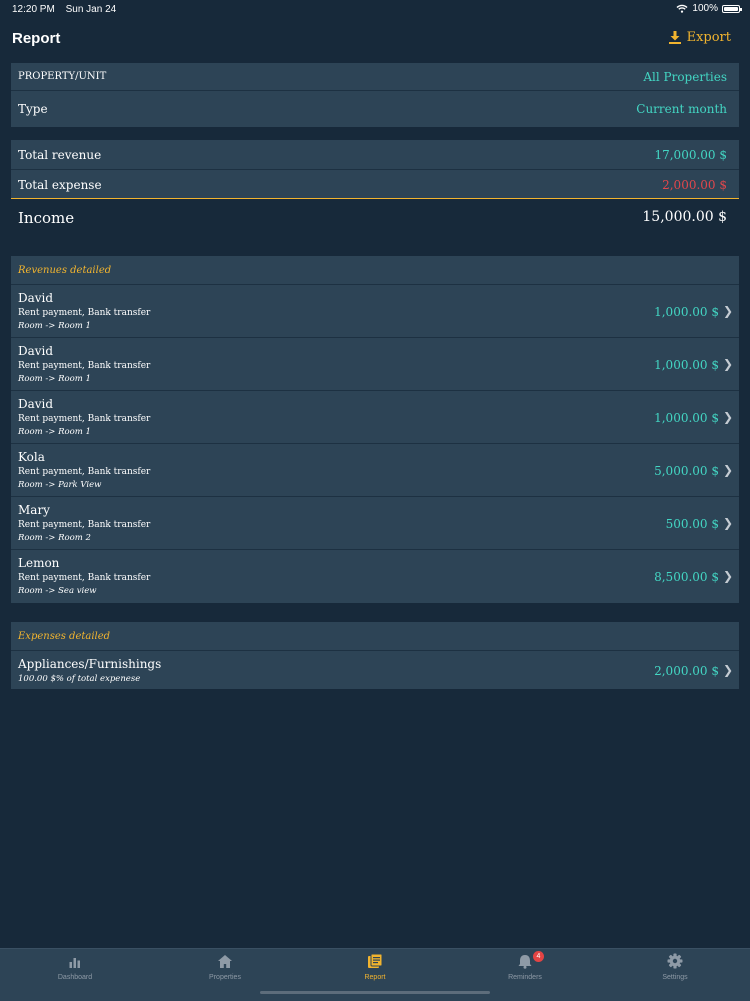 The width and height of the screenshot is (750, 1001). Describe the element at coordinates (375, 270) in the screenshot. I see `revenues-section-header: Revenues detailed` at that location.